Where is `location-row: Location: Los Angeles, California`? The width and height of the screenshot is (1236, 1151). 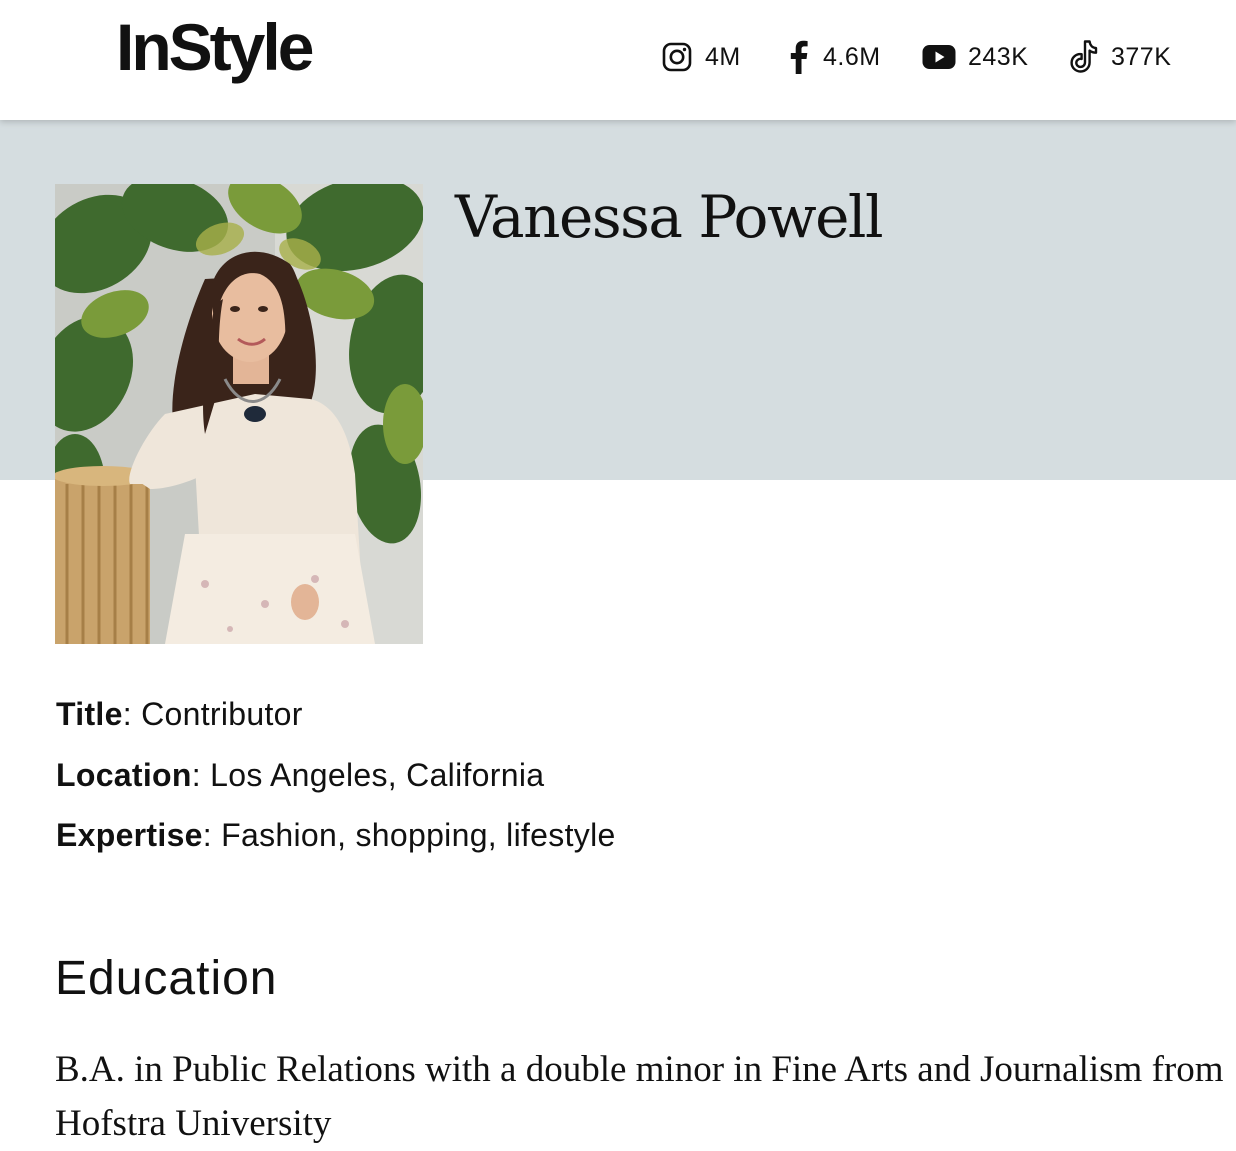 location-row: Location: Los Angeles, California is located at coordinates (336, 775).